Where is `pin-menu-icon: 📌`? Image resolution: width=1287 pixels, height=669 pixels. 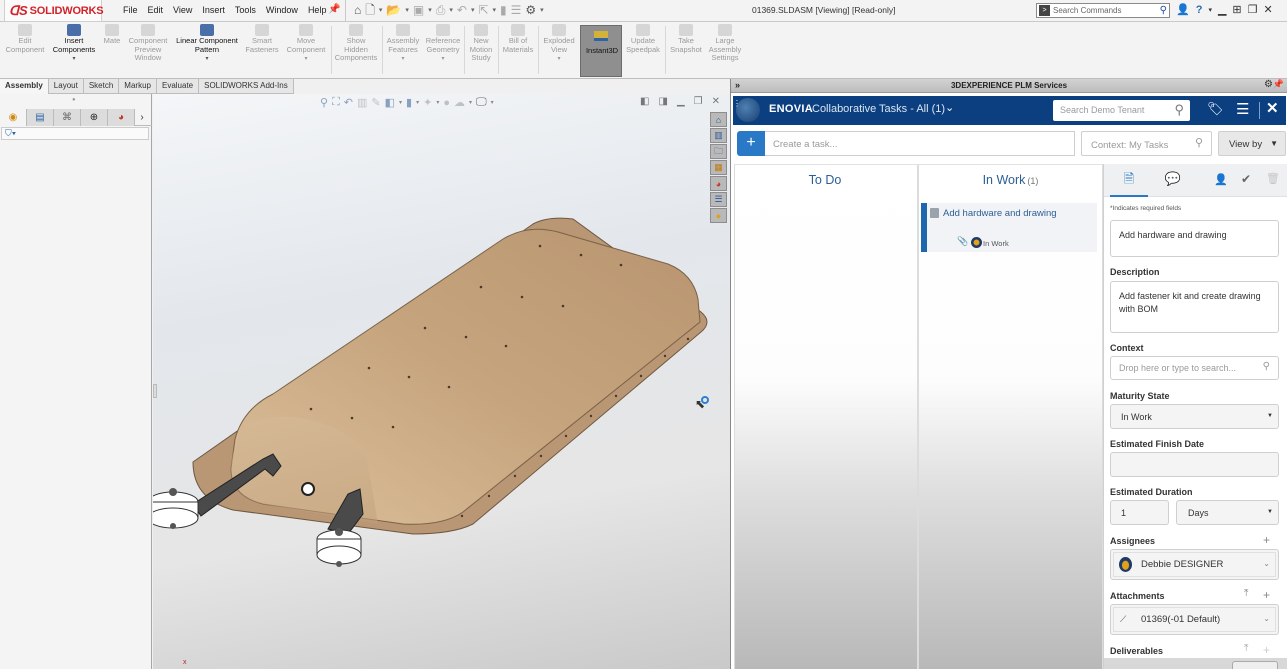 pin-menu-icon: 📌 is located at coordinates (334, 9).